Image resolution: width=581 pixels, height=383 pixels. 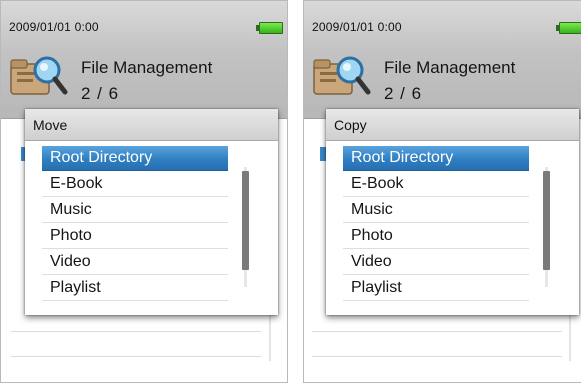 What do you see at coordinates (50, 125) in the screenshot?
I see `dialog-title: Move` at bounding box center [50, 125].